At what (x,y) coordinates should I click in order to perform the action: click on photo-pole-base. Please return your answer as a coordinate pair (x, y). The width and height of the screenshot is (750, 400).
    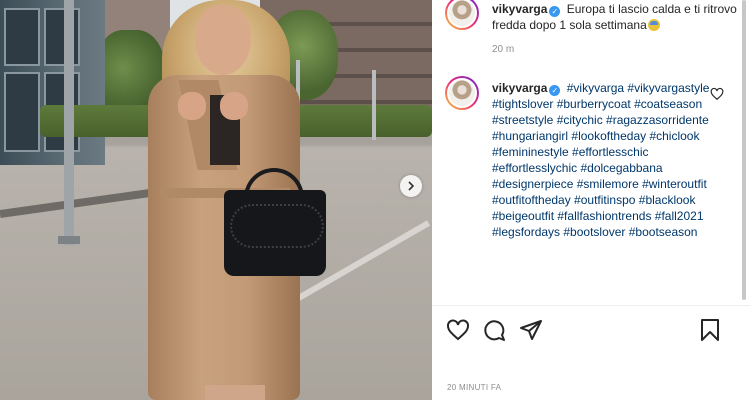
    Looking at the image, I should click on (69, 240).